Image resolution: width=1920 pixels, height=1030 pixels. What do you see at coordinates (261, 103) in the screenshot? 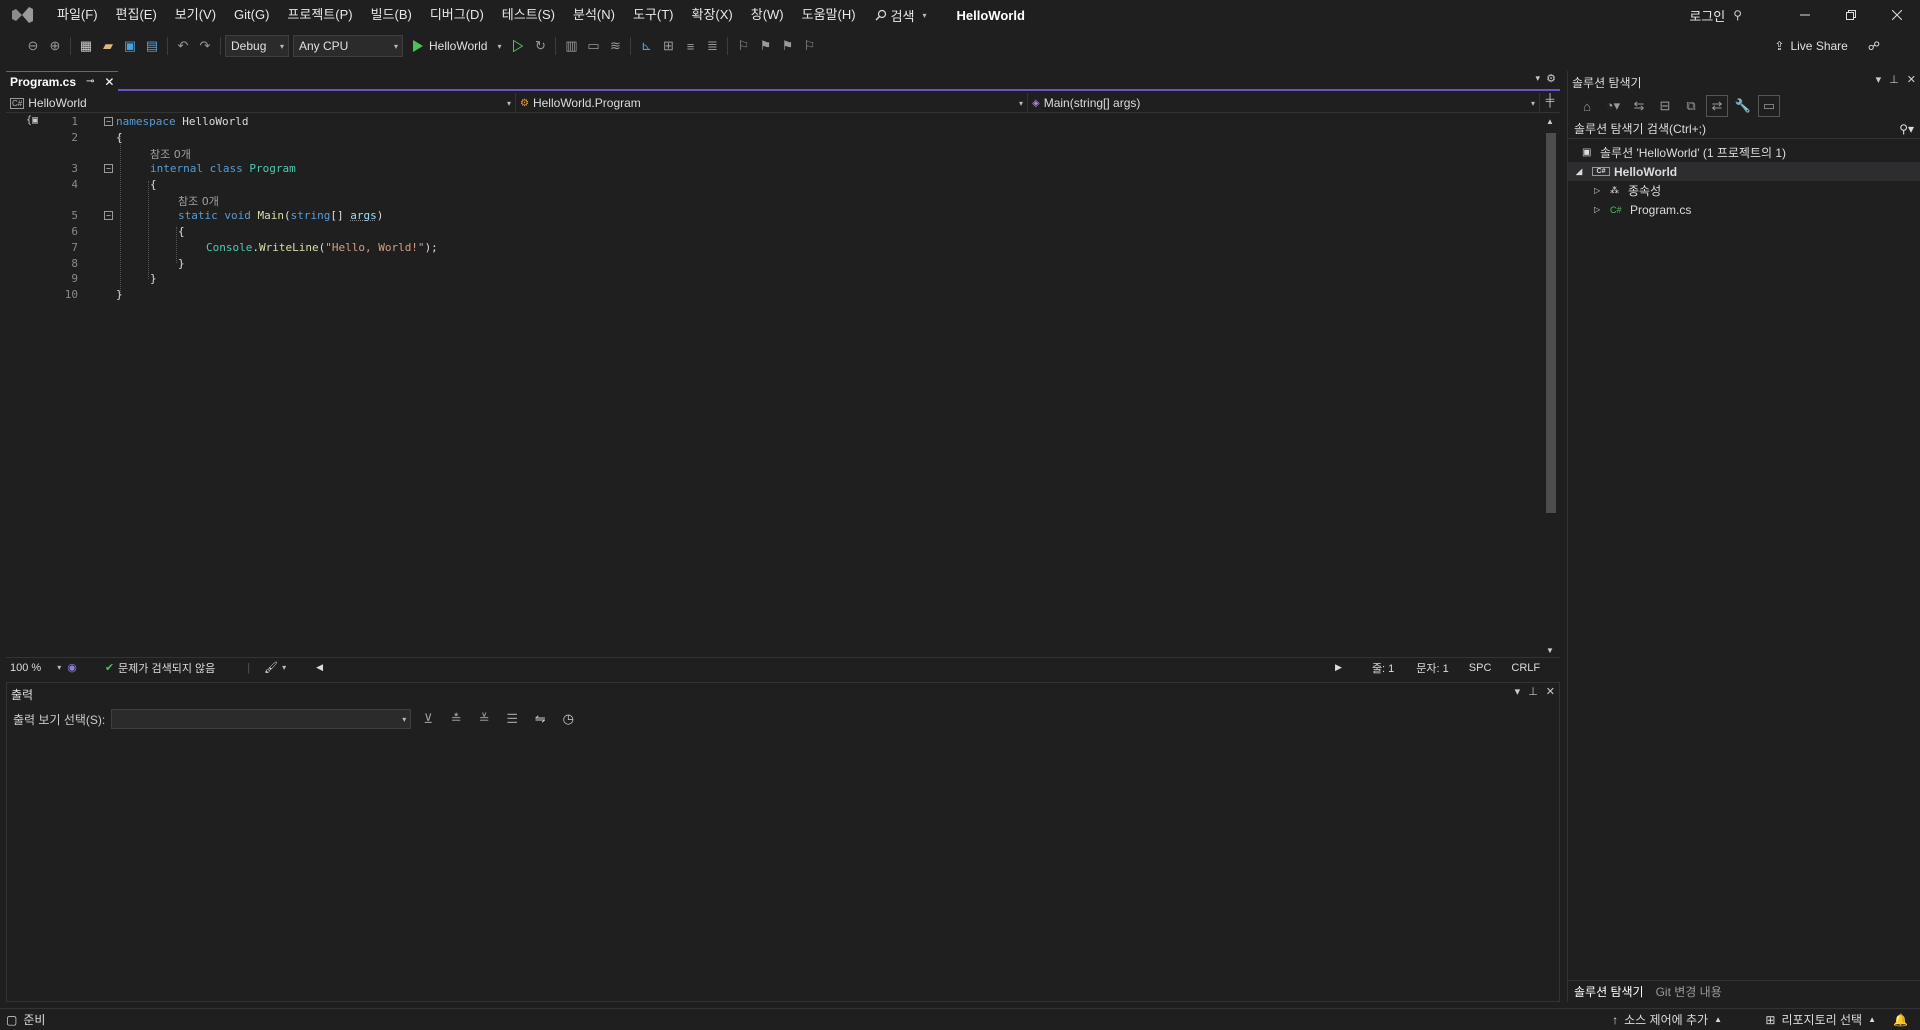
I see `project-dropdown: C# HelloWorld ▾` at bounding box center [261, 103].